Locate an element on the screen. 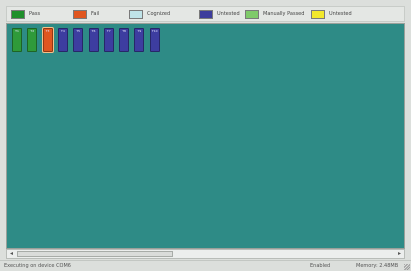  status-message: Executing on device COM6 is located at coordinates (37, 266).